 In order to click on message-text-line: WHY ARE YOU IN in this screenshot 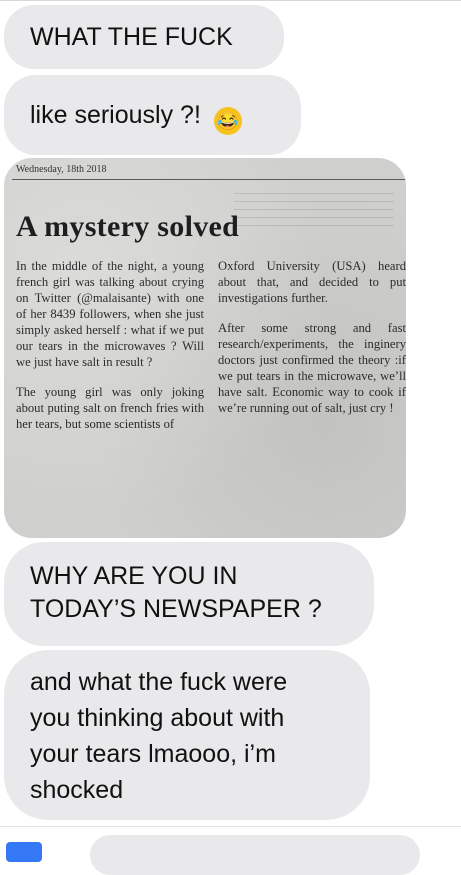, I will do `click(134, 576)`.